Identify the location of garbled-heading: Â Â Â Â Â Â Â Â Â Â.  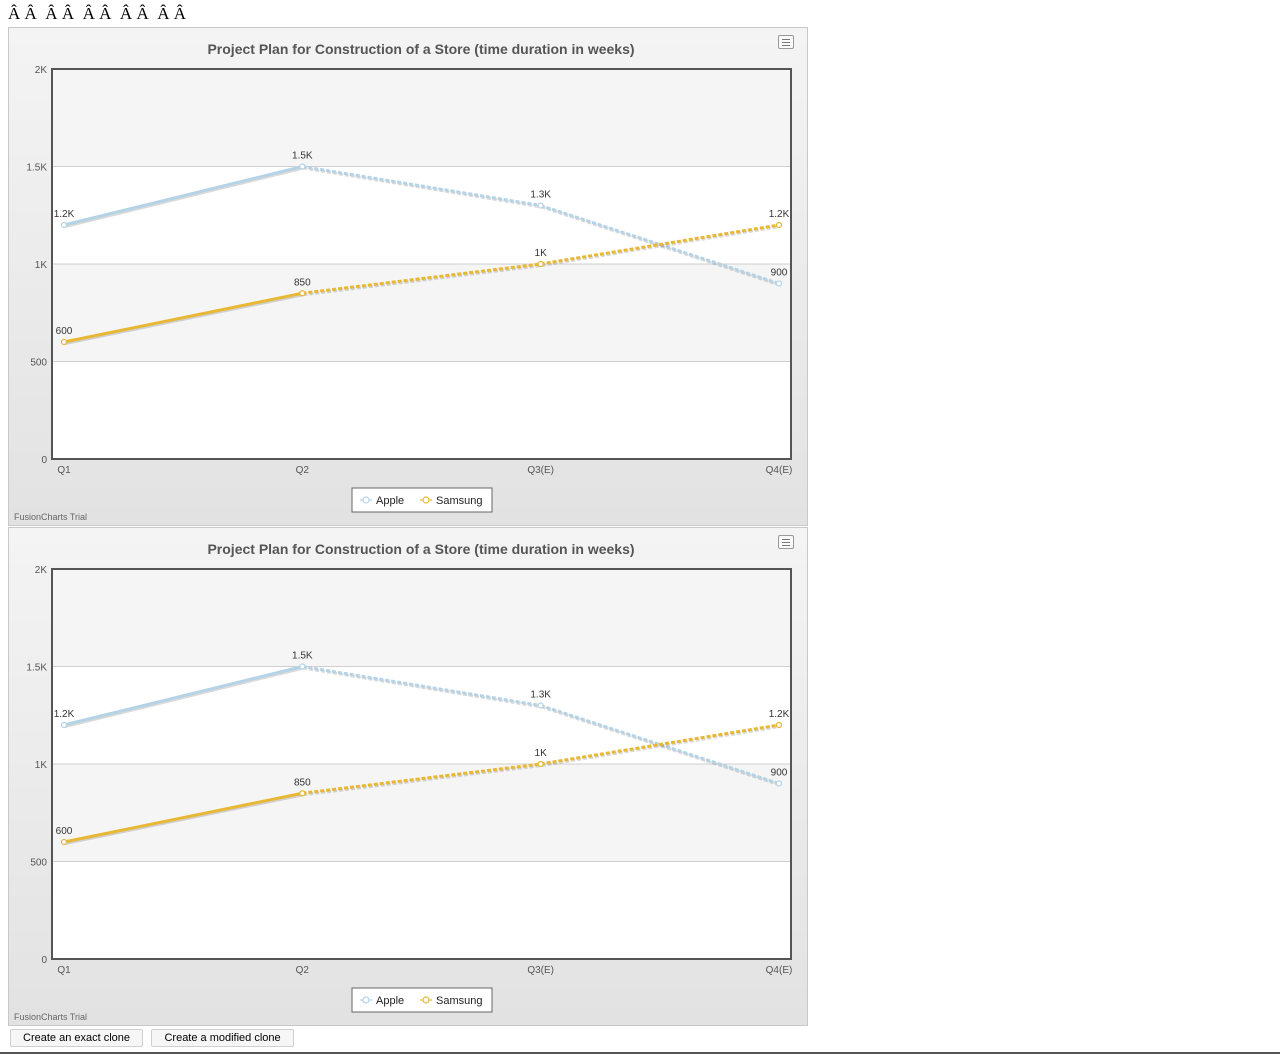
(97, 13).